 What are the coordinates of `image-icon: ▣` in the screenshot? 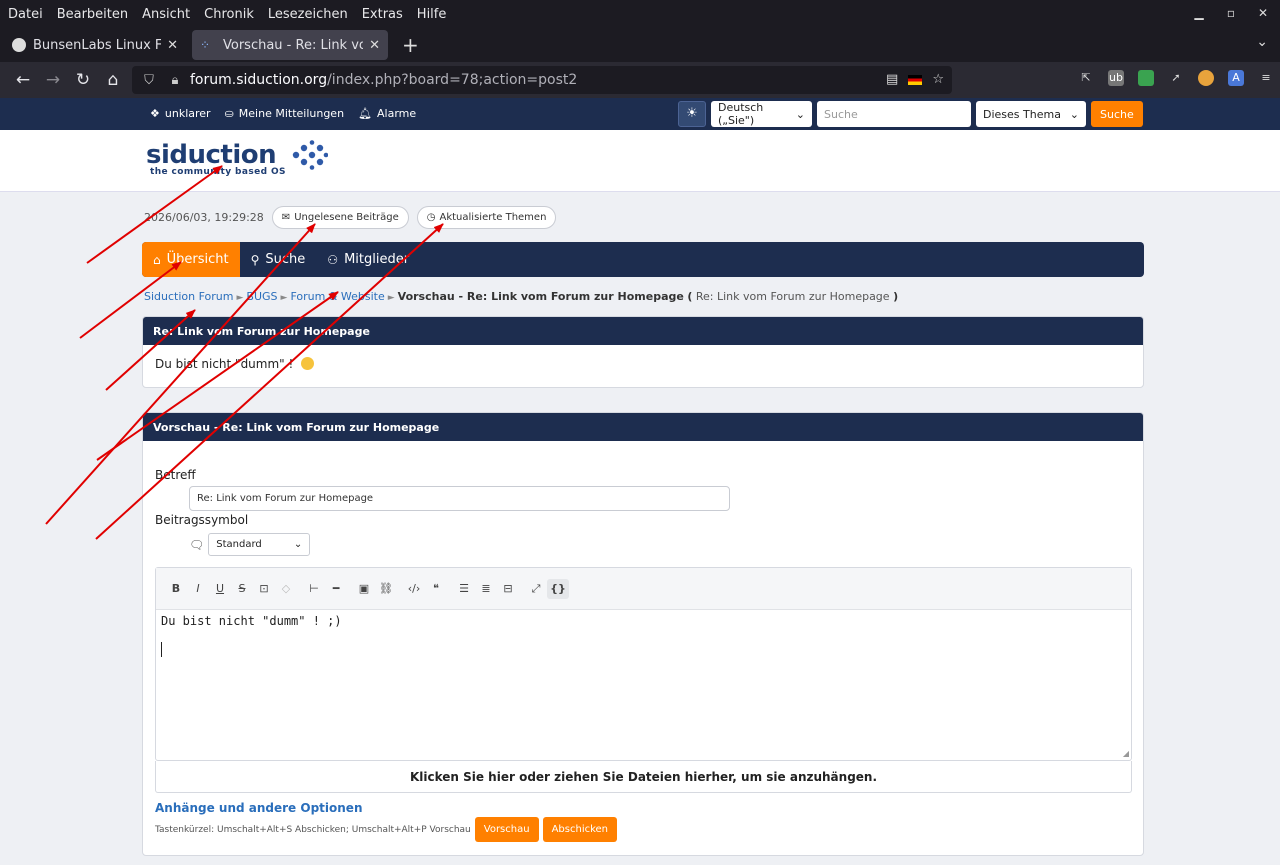 It's located at (364, 588).